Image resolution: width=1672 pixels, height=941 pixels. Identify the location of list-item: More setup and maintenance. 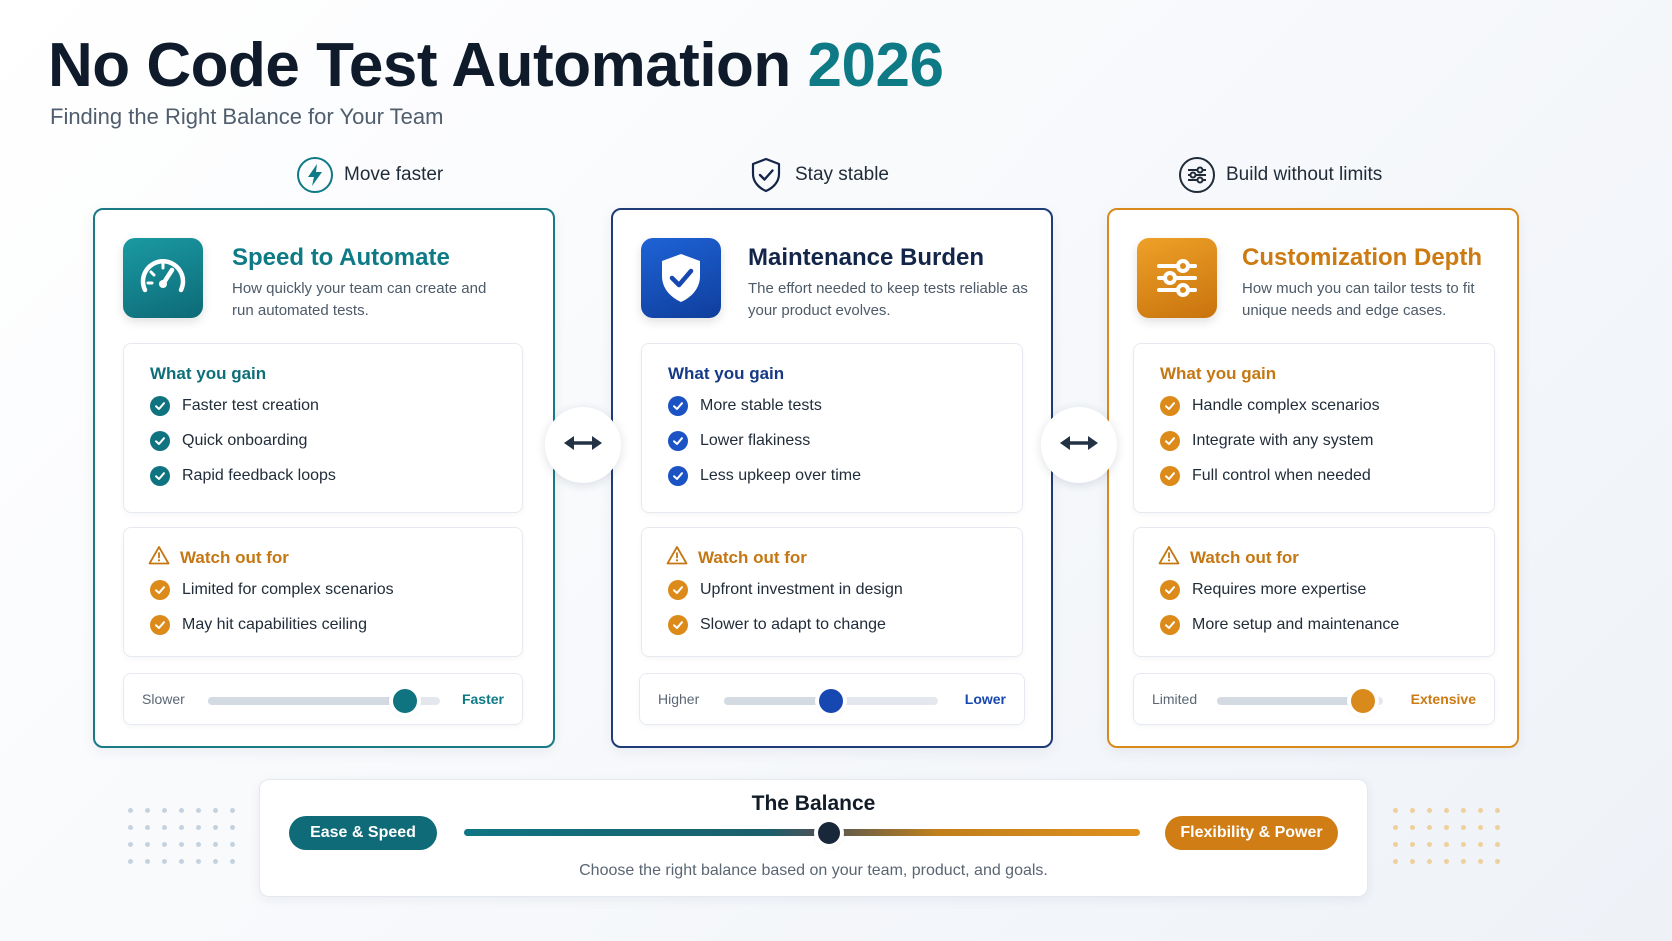
(1279, 625).